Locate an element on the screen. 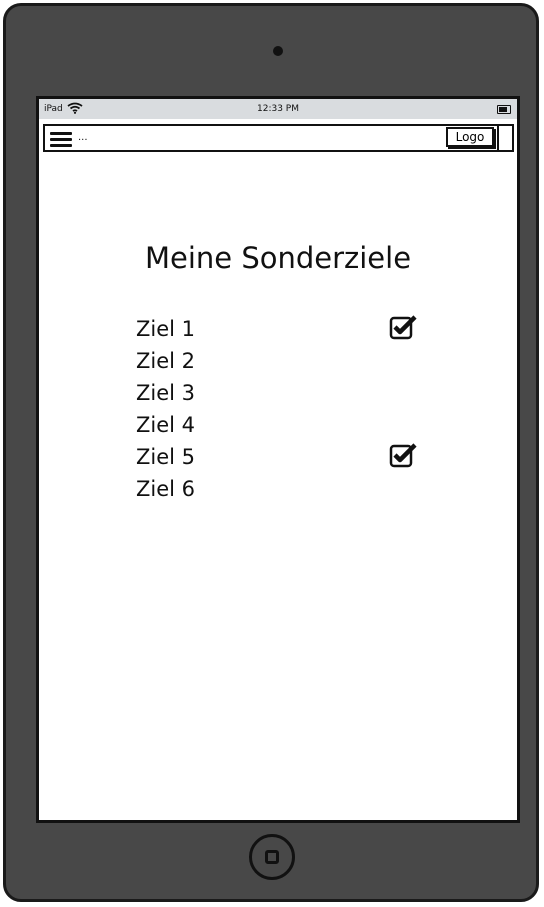  list-item-label: Ziel 6 is located at coordinates (166, 489).